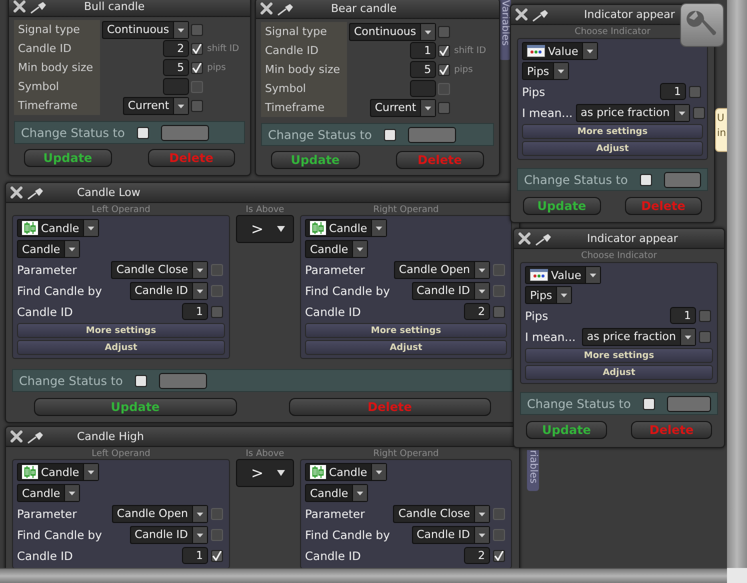  I want to click on field-label: Parameter, so click(335, 269).